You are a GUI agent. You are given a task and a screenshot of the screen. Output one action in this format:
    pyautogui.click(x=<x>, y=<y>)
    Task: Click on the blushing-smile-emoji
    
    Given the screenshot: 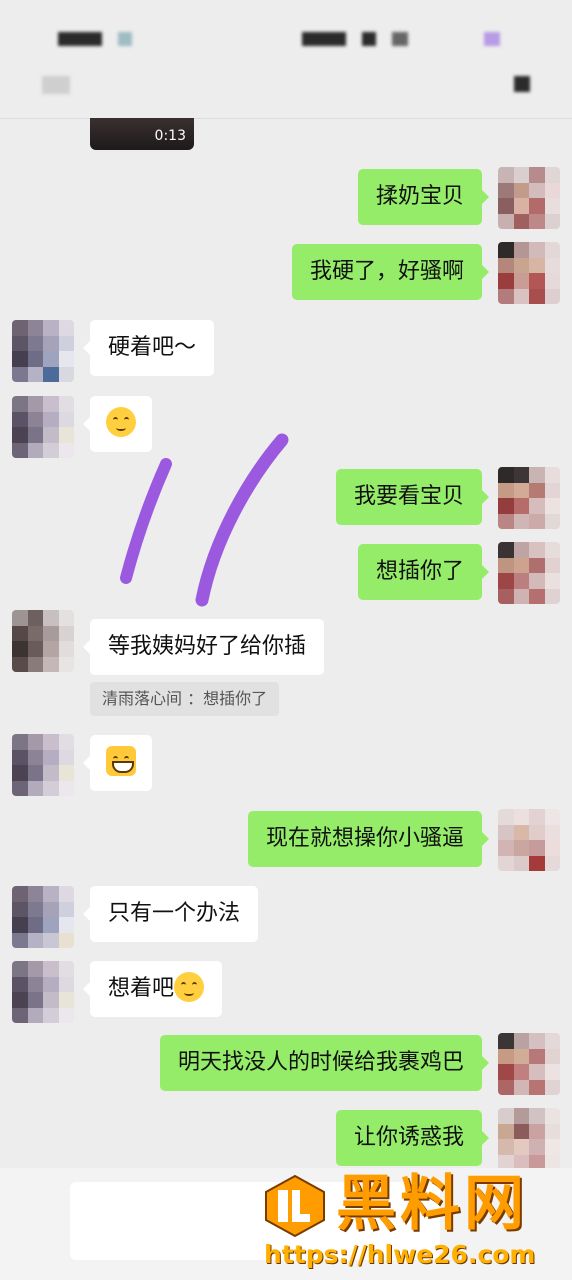 What is the action you would take?
    pyautogui.click(x=189, y=987)
    